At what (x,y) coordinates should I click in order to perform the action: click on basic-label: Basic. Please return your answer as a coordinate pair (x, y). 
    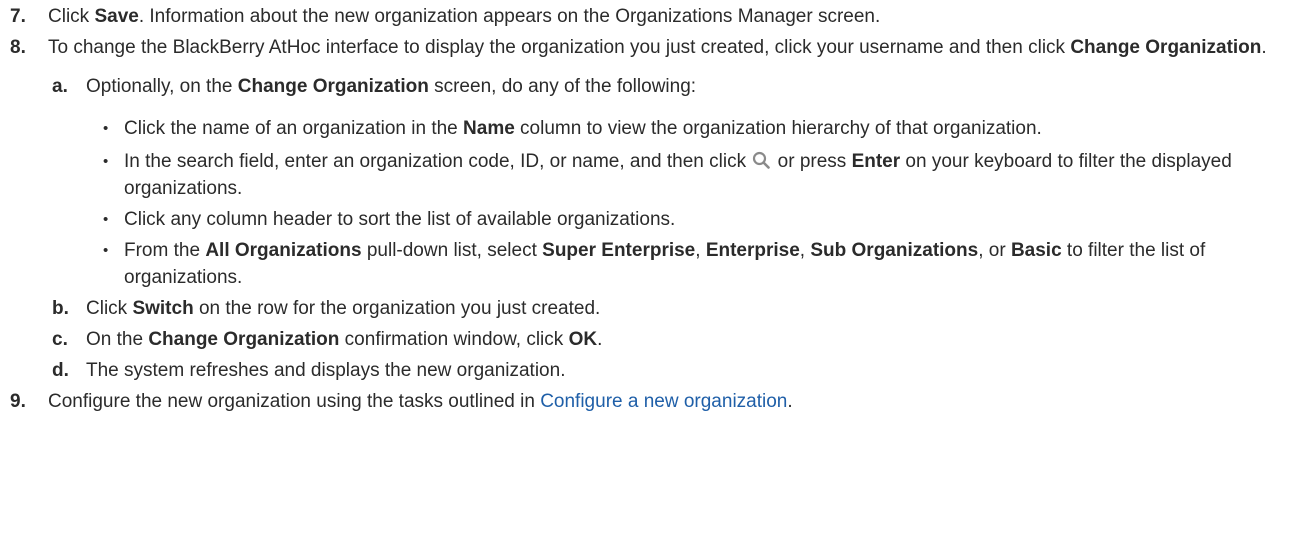
    Looking at the image, I should click on (1036, 250).